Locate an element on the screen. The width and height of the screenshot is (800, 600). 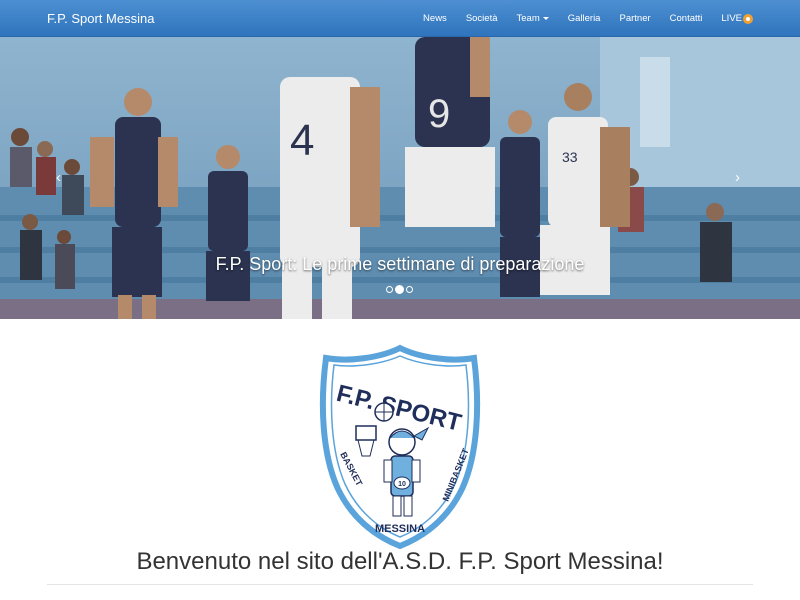
logo-jersey-number: 10 is located at coordinates (402, 484).